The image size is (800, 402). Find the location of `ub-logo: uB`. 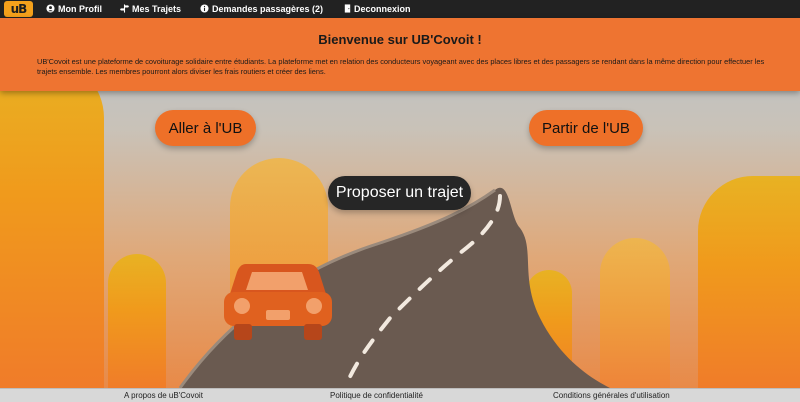

ub-logo: uB is located at coordinates (18, 9).